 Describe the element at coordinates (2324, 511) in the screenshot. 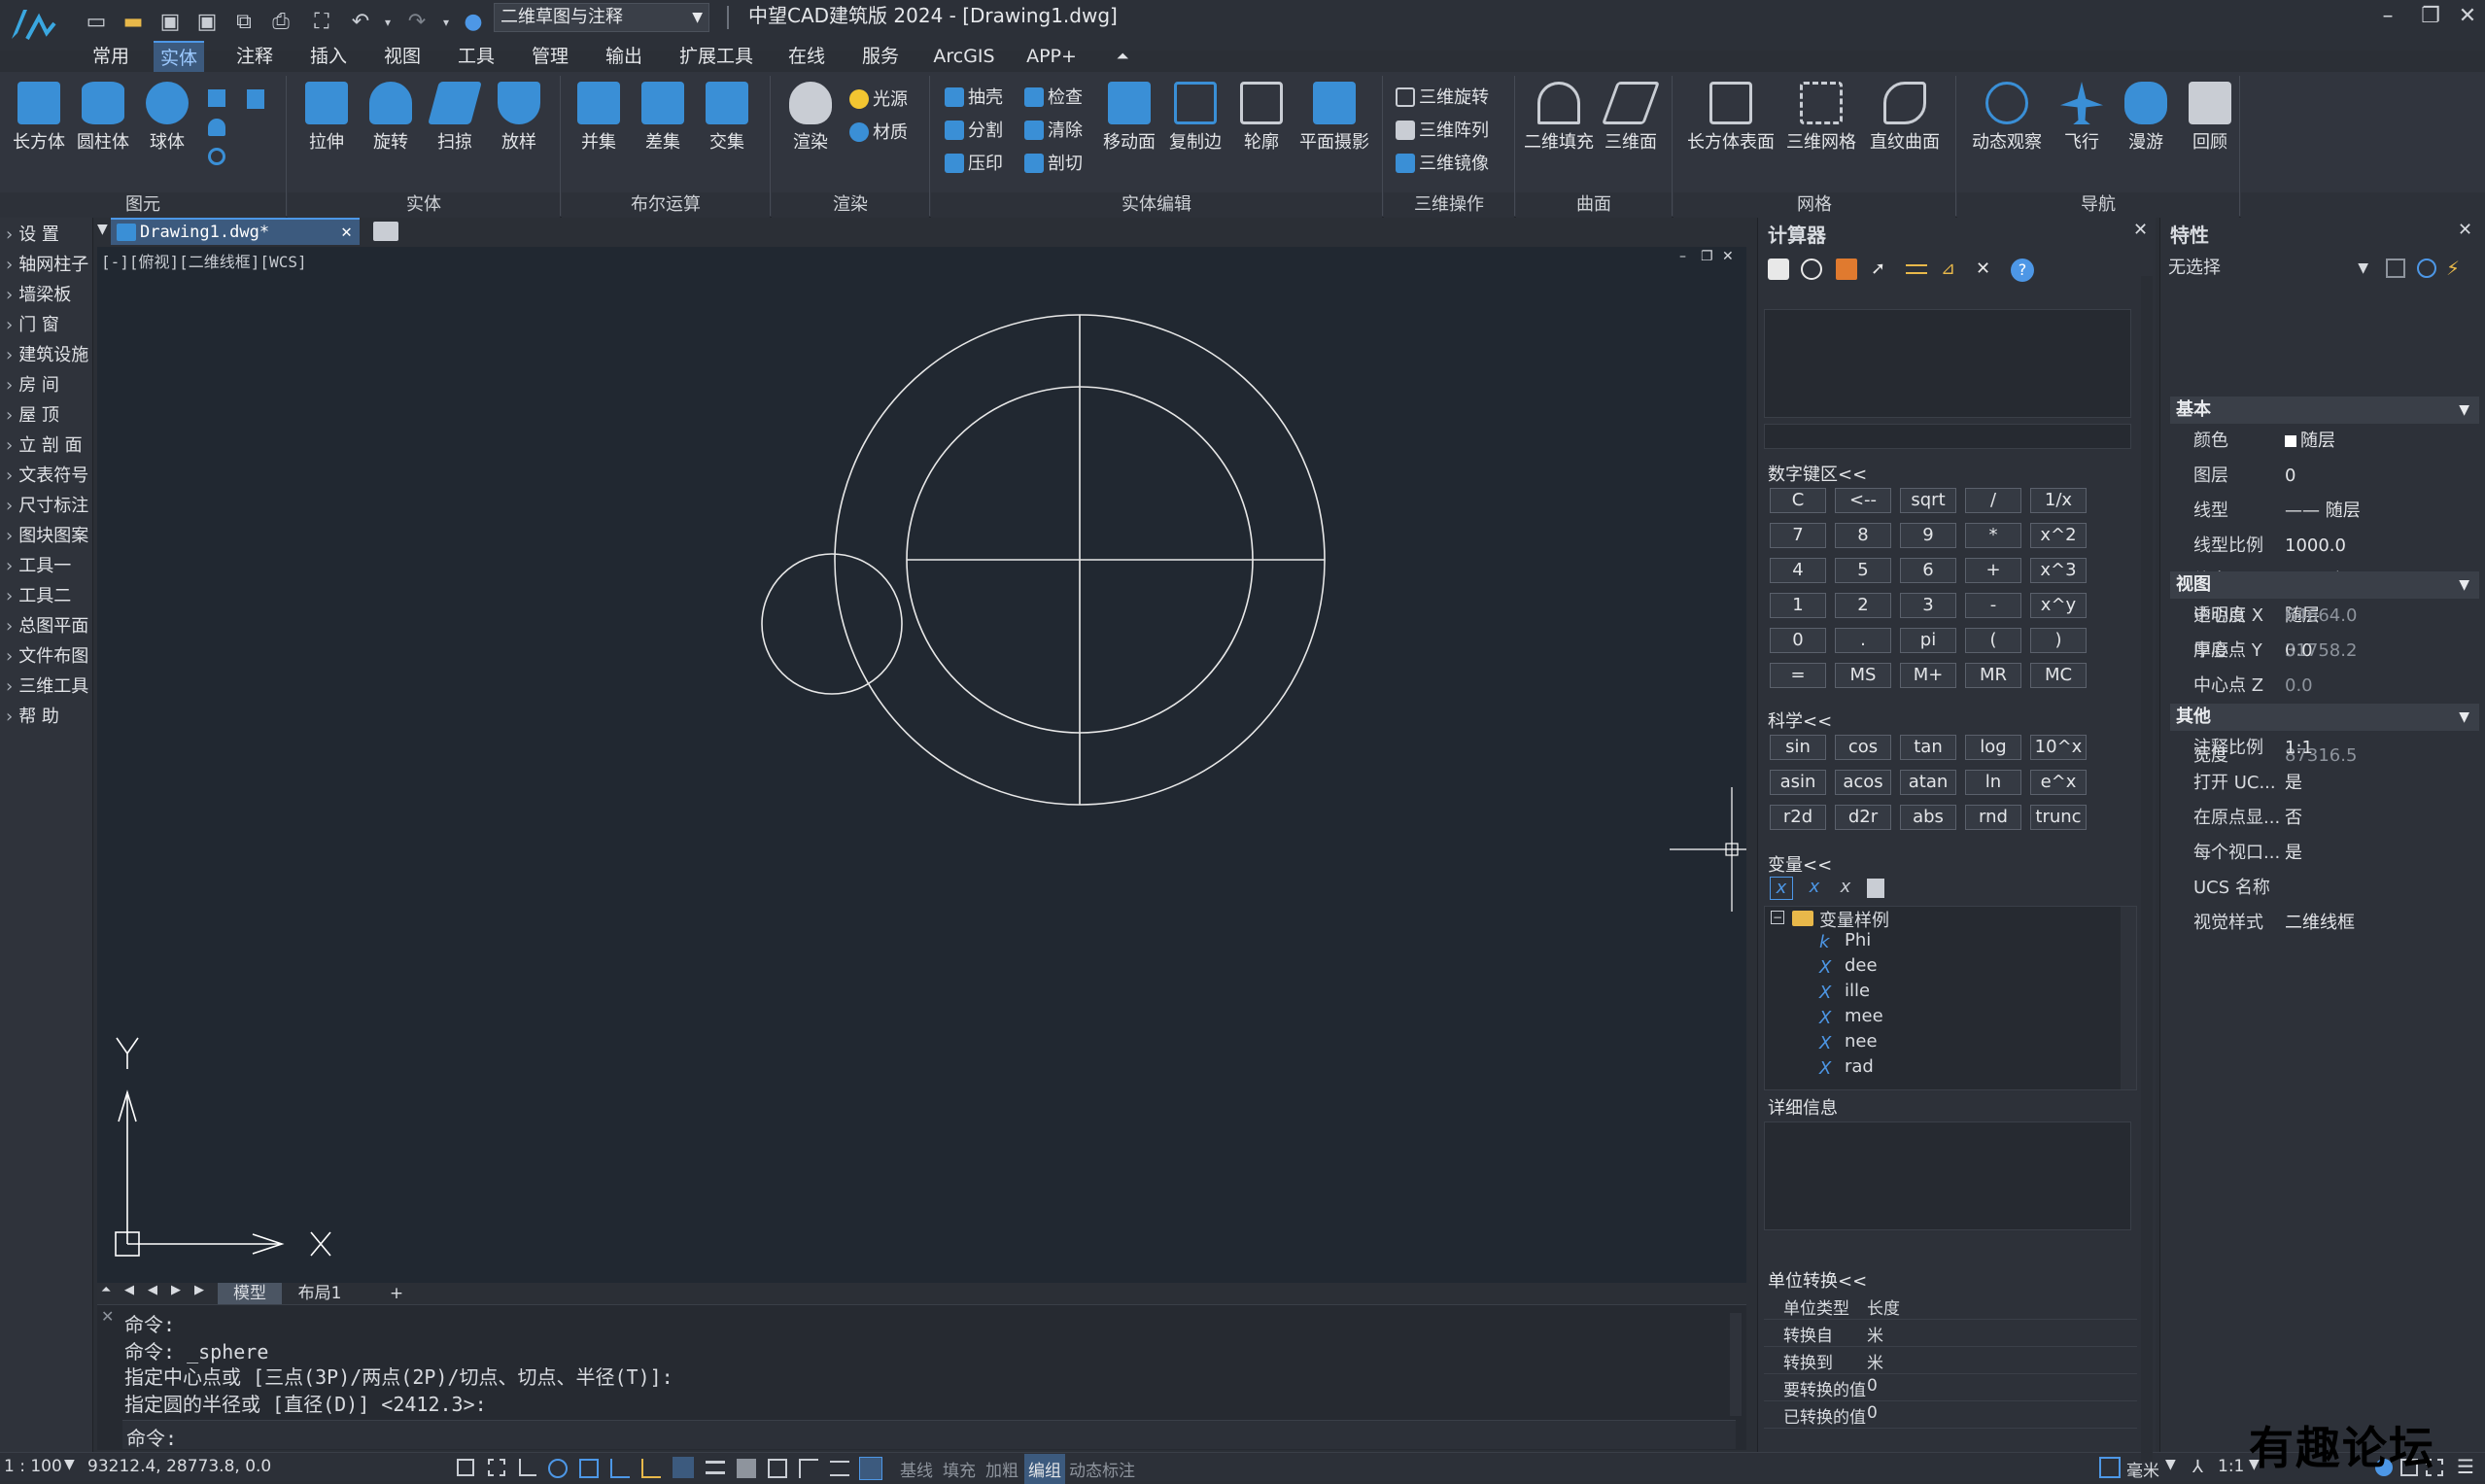

I see `property-row: 线型 —— 随层` at that location.